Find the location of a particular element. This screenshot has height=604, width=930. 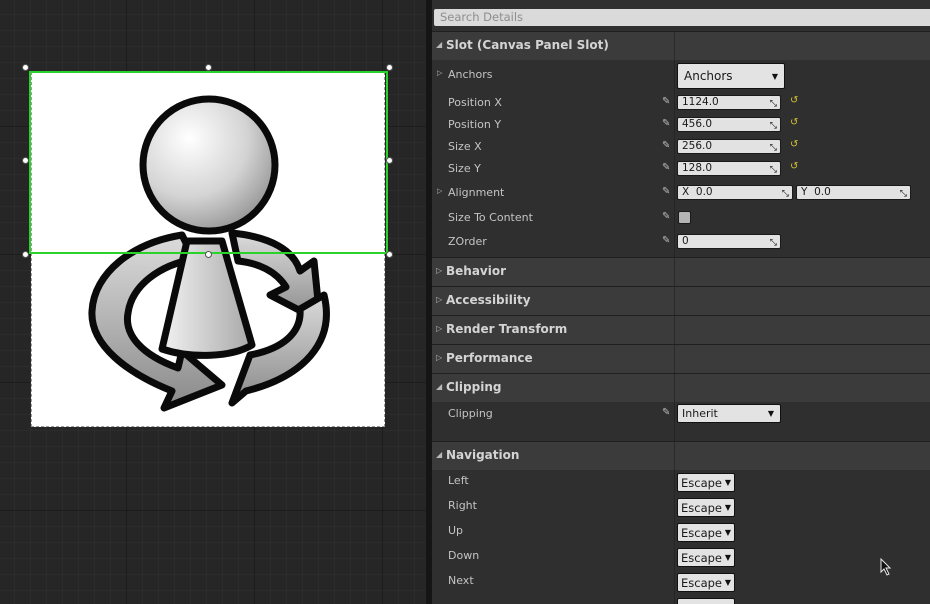

alignment-y-field: Y 0.0 ⤡ is located at coordinates (853, 192).